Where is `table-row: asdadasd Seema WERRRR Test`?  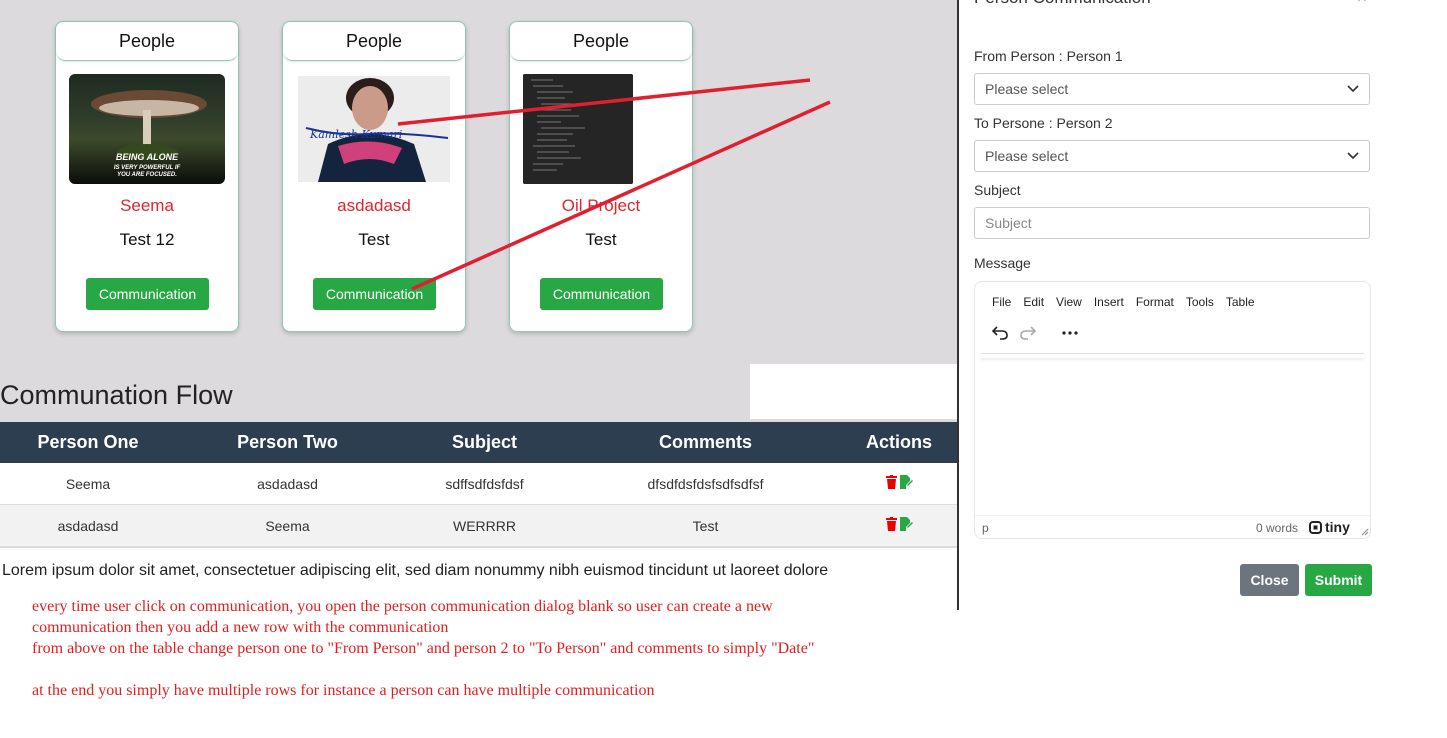 table-row: asdadasd Seema WERRRR Test is located at coordinates (478, 525).